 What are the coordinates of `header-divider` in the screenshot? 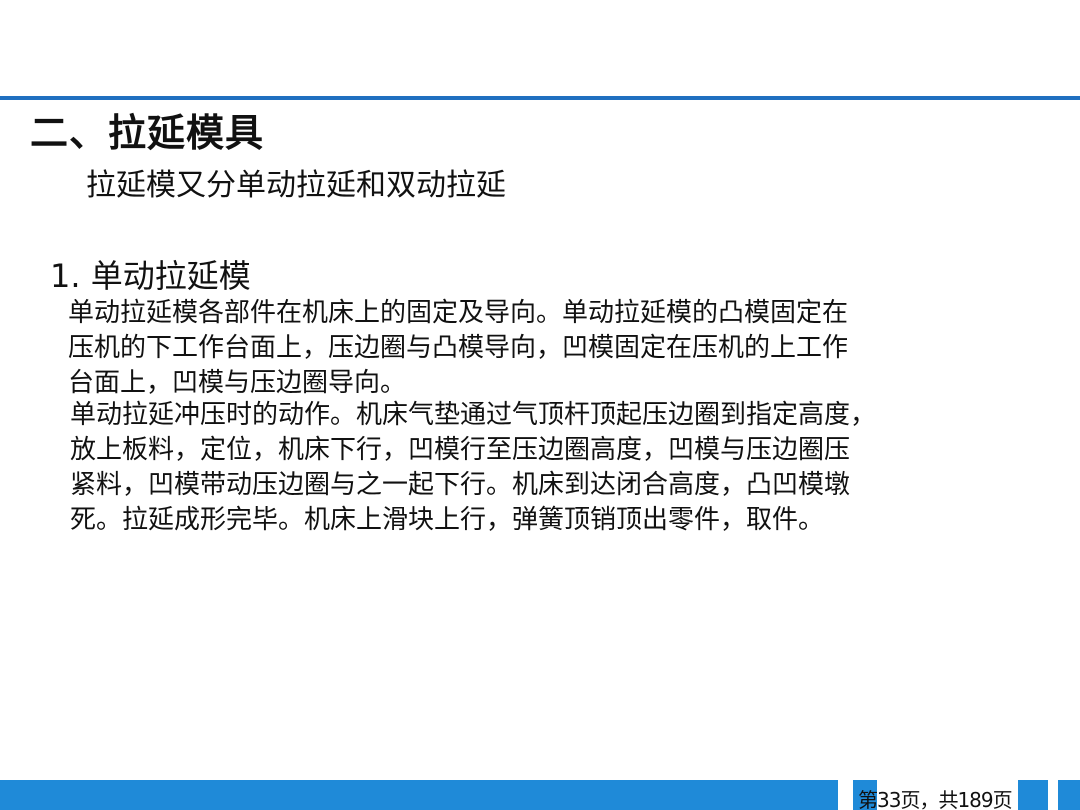 It's located at (540, 98).